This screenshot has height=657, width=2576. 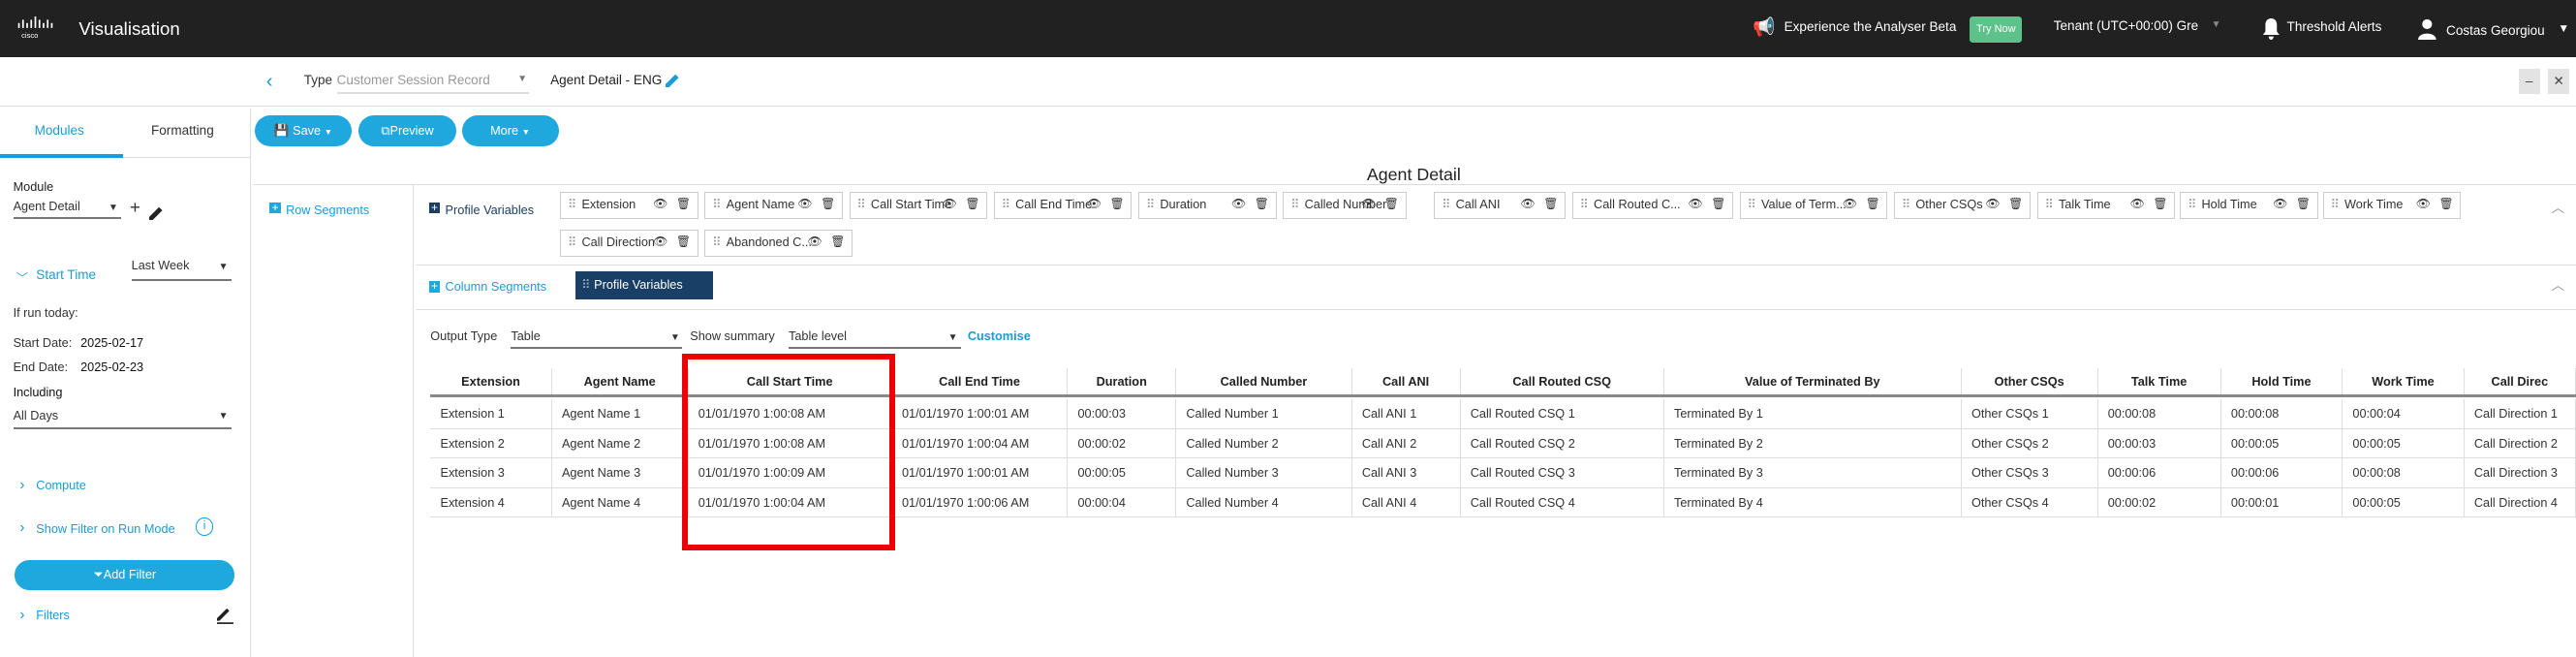 I want to click on customise-link: Customise, so click(x=999, y=335).